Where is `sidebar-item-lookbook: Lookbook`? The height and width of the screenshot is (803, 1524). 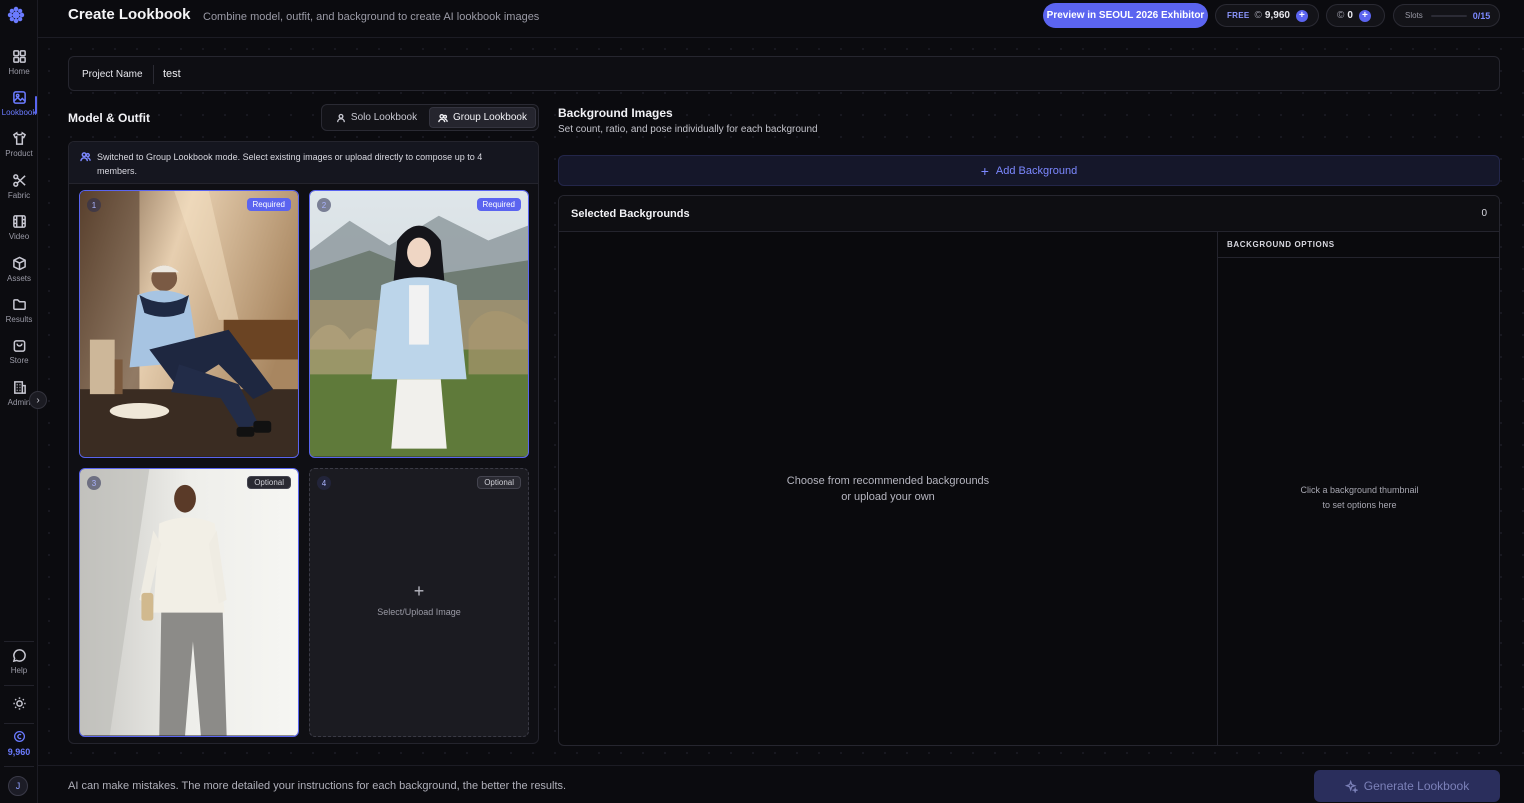 sidebar-item-lookbook: Lookbook is located at coordinates (19, 108).